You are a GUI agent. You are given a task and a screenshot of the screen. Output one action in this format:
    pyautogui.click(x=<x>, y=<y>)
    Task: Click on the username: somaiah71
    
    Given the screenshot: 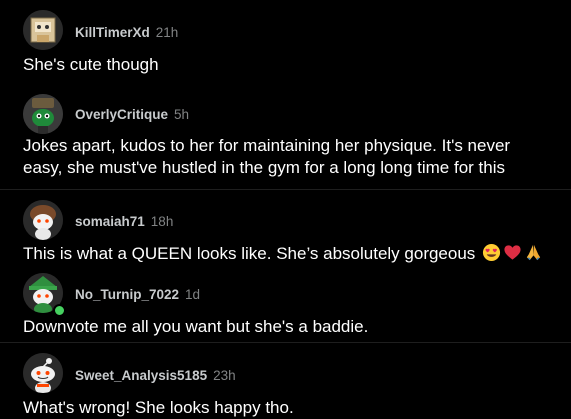 What is the action you would take?
    pyautogui.click(x=110, y=221)
    